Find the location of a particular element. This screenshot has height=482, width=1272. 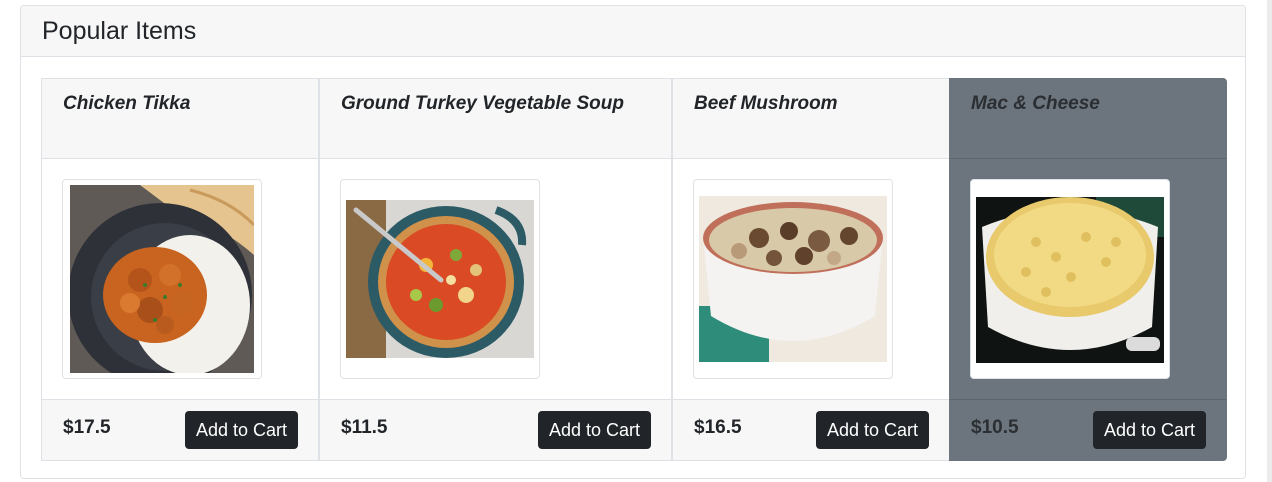

item-price: $17.5 is located at coordinates (87, 427).